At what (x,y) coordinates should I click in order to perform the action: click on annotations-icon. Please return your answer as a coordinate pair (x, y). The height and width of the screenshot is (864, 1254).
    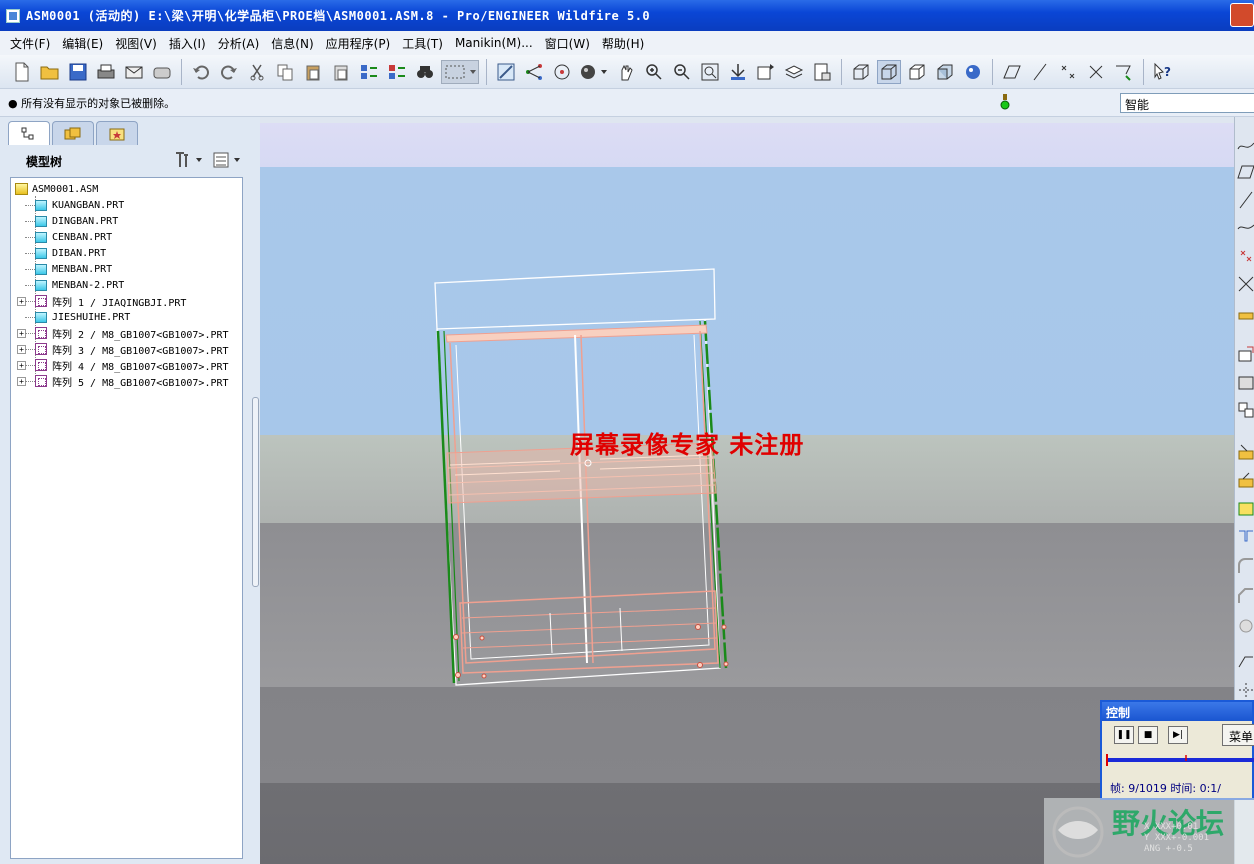
    Looking at the image, I should click on (1124, 72).